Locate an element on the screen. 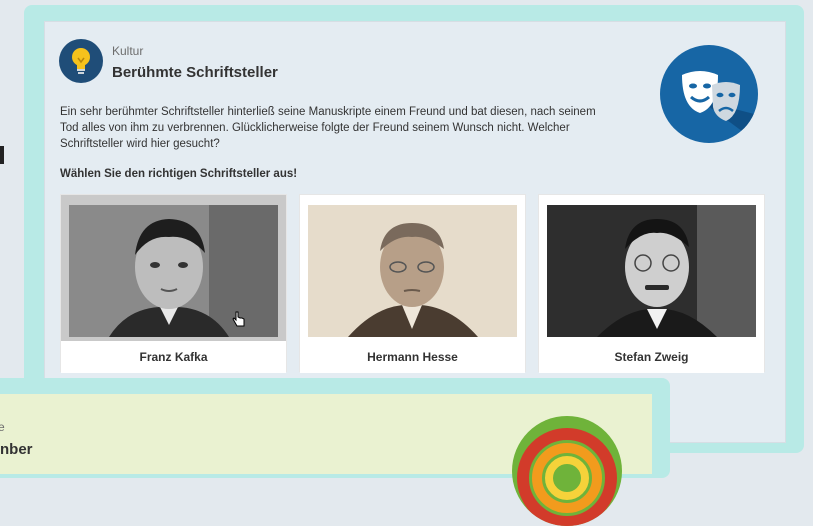 Image resolution: width=813 pixels, height=526 pixels. card-title: Berühmte Schriftsteller is located at coordinates (195, 72).